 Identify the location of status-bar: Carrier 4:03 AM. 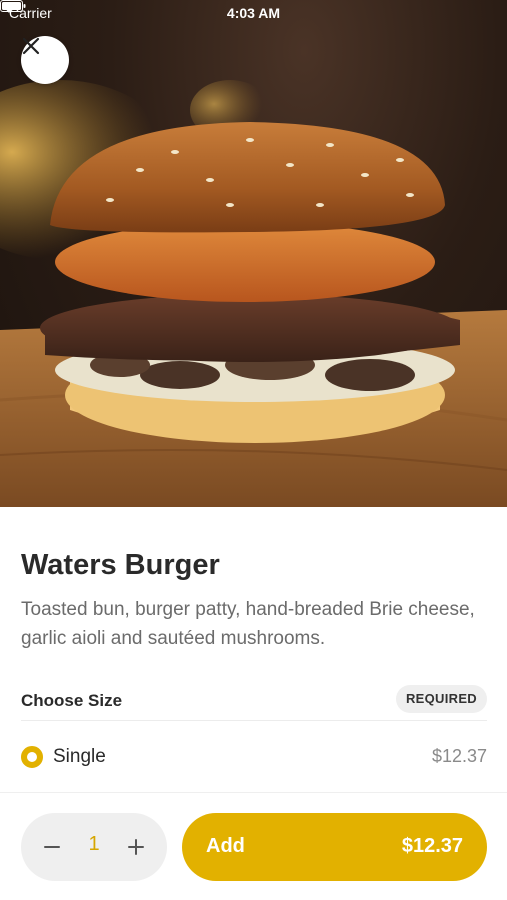
(253, 14).